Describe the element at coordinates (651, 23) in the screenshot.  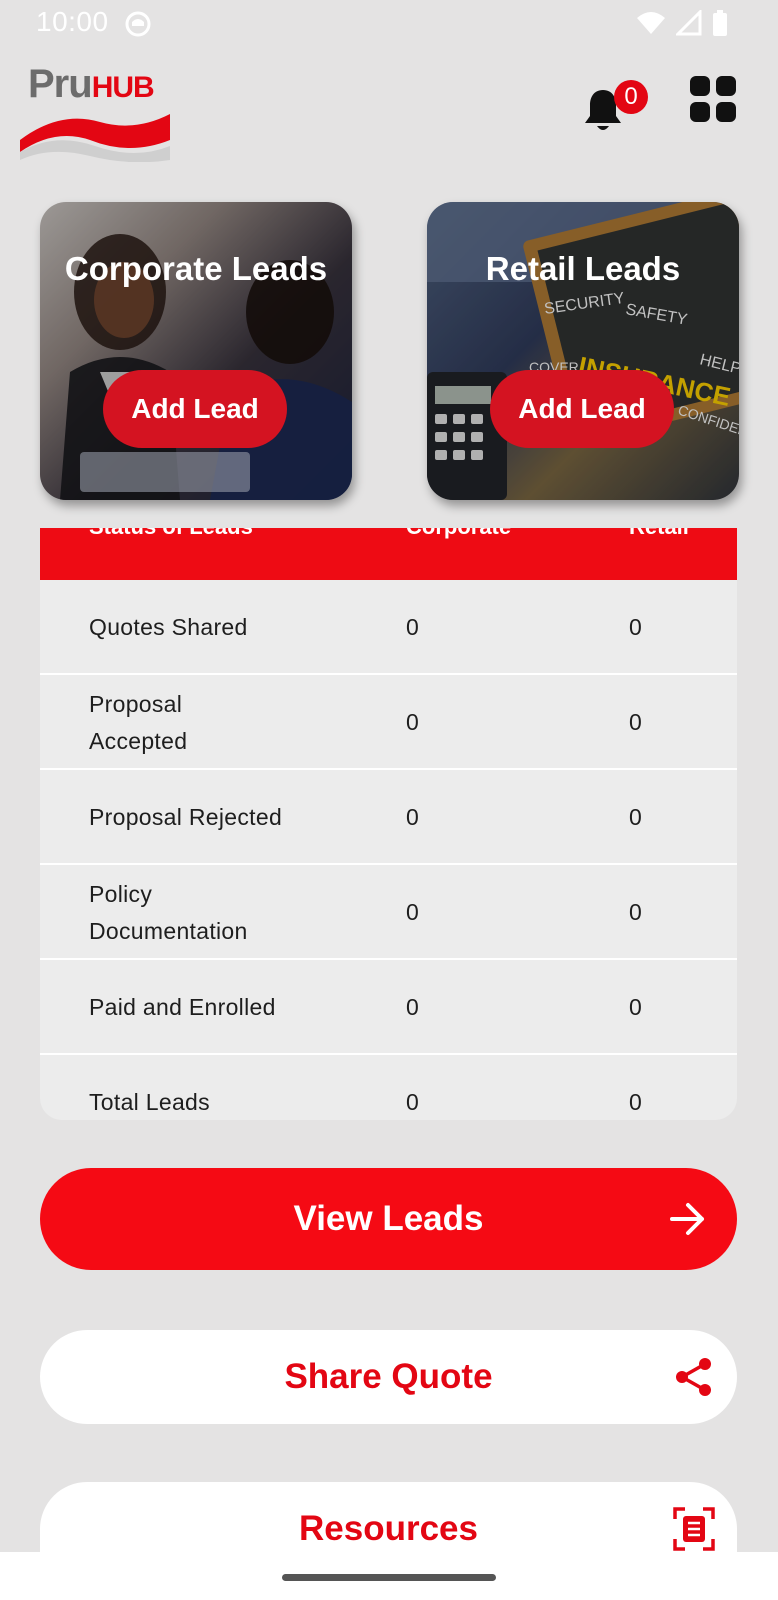
I see `wifi-icon` at that location.